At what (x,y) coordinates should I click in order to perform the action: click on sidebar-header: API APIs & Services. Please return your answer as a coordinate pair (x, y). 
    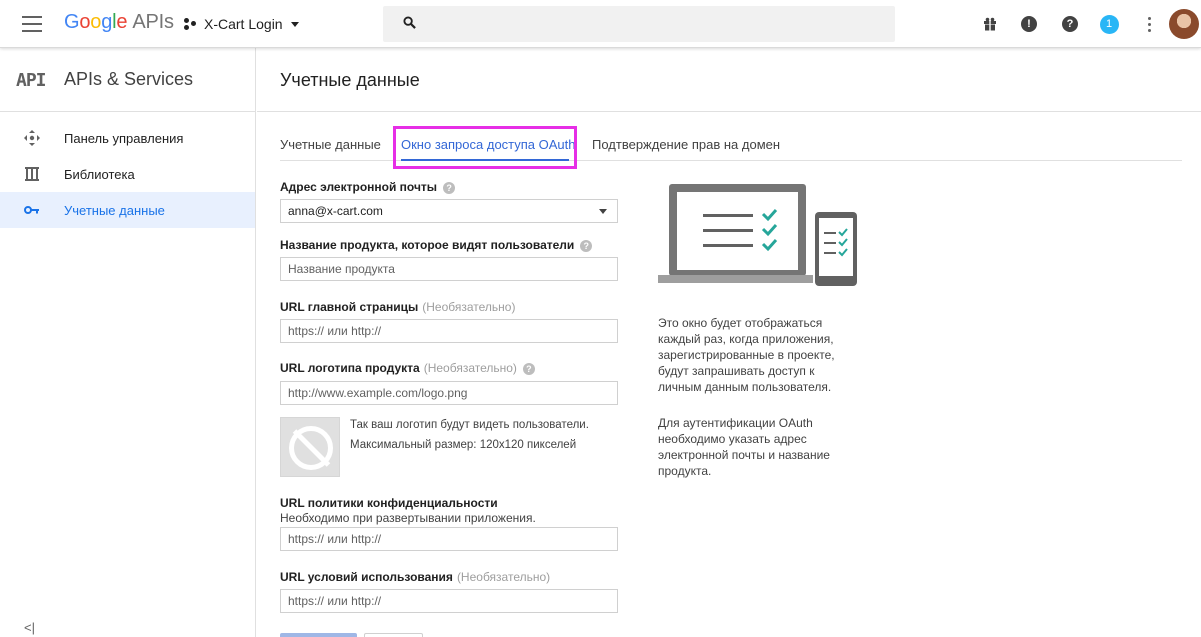
    Looking at the image, I should click on (127, 80).